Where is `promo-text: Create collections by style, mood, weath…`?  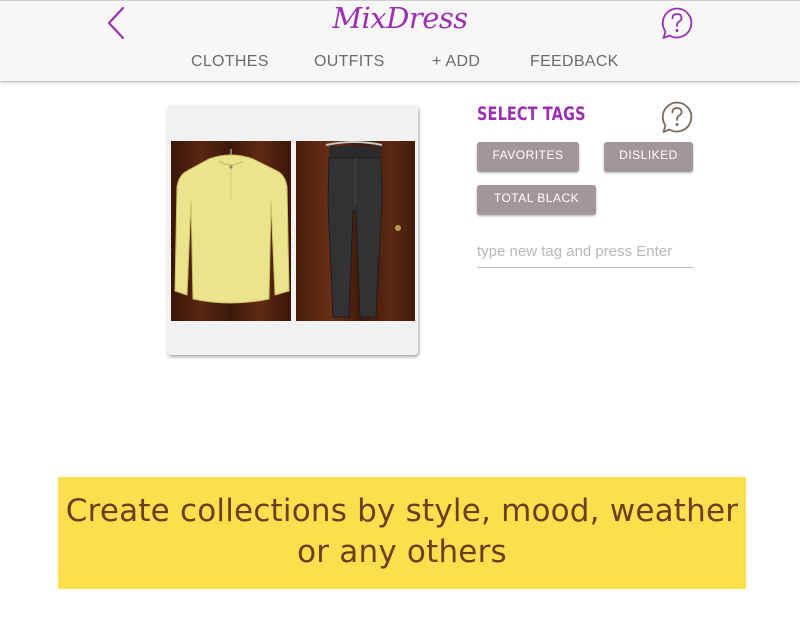
promo-text: Create collections by style, mood, weath… is located at coordinates (402, 532).